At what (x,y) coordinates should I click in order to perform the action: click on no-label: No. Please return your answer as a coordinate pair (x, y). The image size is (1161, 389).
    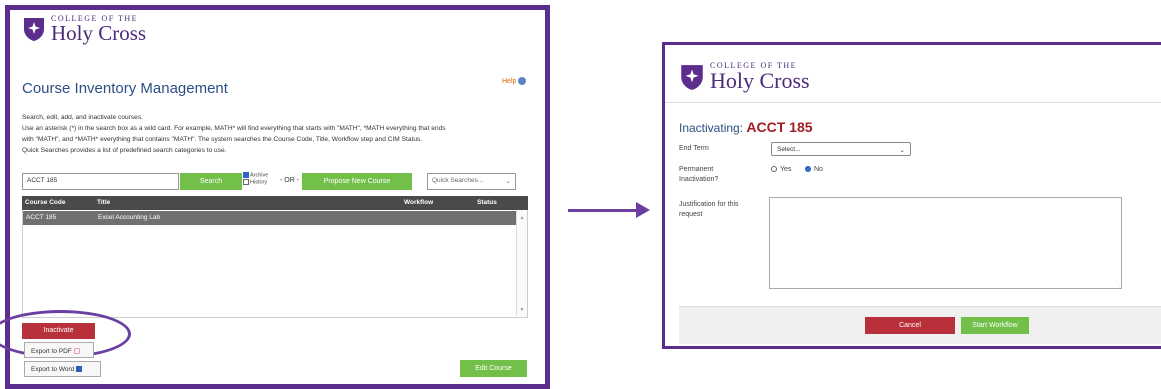
    Looking at the image, I should click on (818, 169).